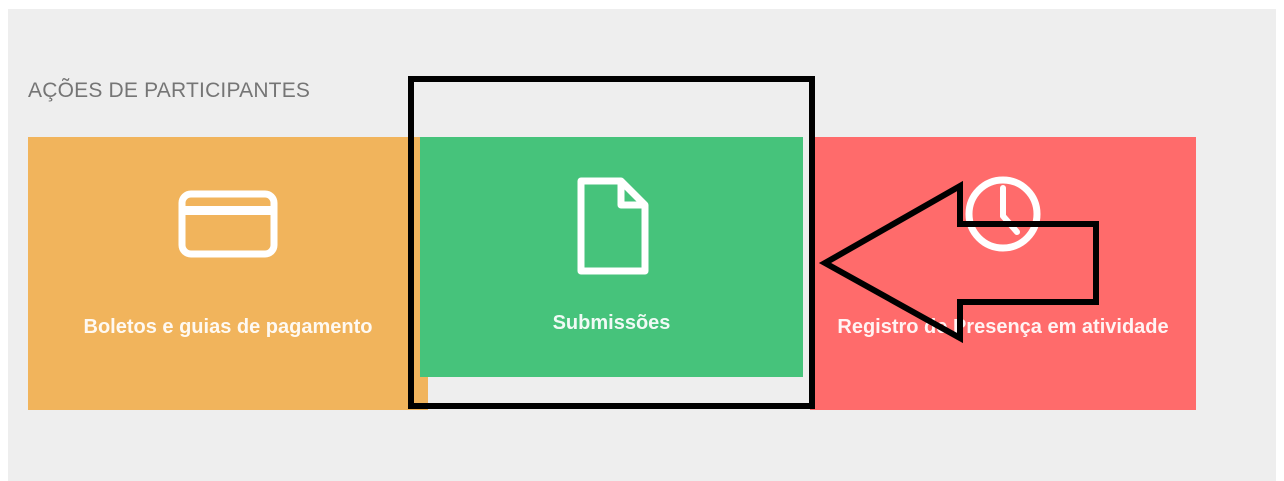 The height and width of the screenshot is (481, 1284). I want to click on clock-icon, so click(1003, 216).